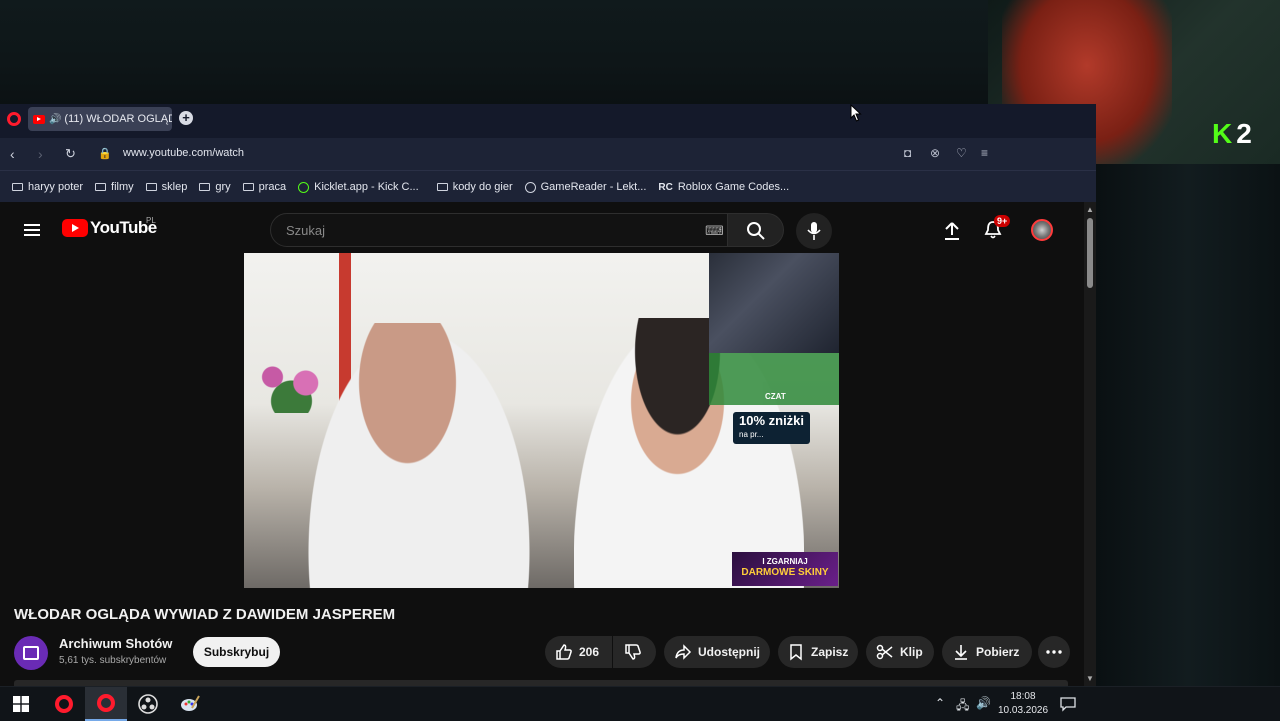 This screenshot has height=721, width=1280. I want to click on system-clock: 18:08 10.03.2026, so click(1023, 704).